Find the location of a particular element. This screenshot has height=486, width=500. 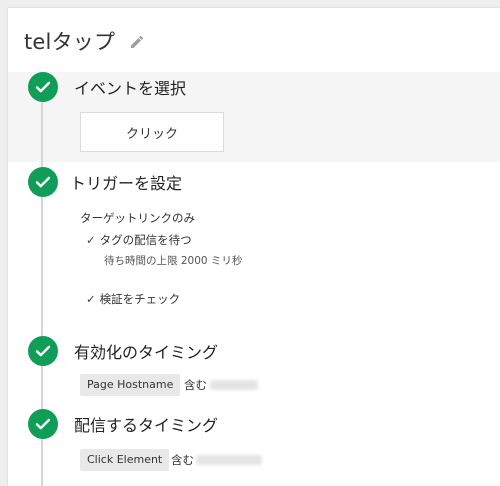

step-event: イベントを選択 is located at coordinates (107, 87).